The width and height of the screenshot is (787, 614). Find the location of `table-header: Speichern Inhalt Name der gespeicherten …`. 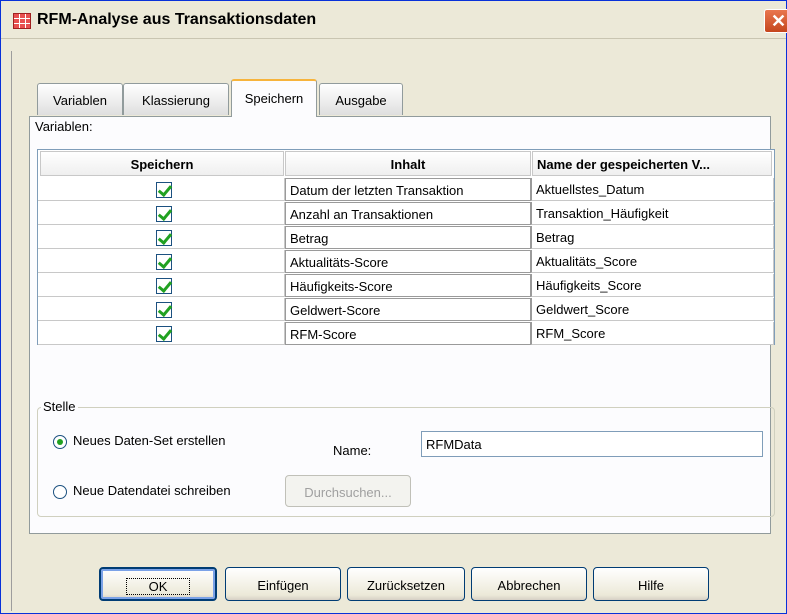

table-header: Speichern Inhalt Name der gespeicherten … is located at coordinates (406, 163).